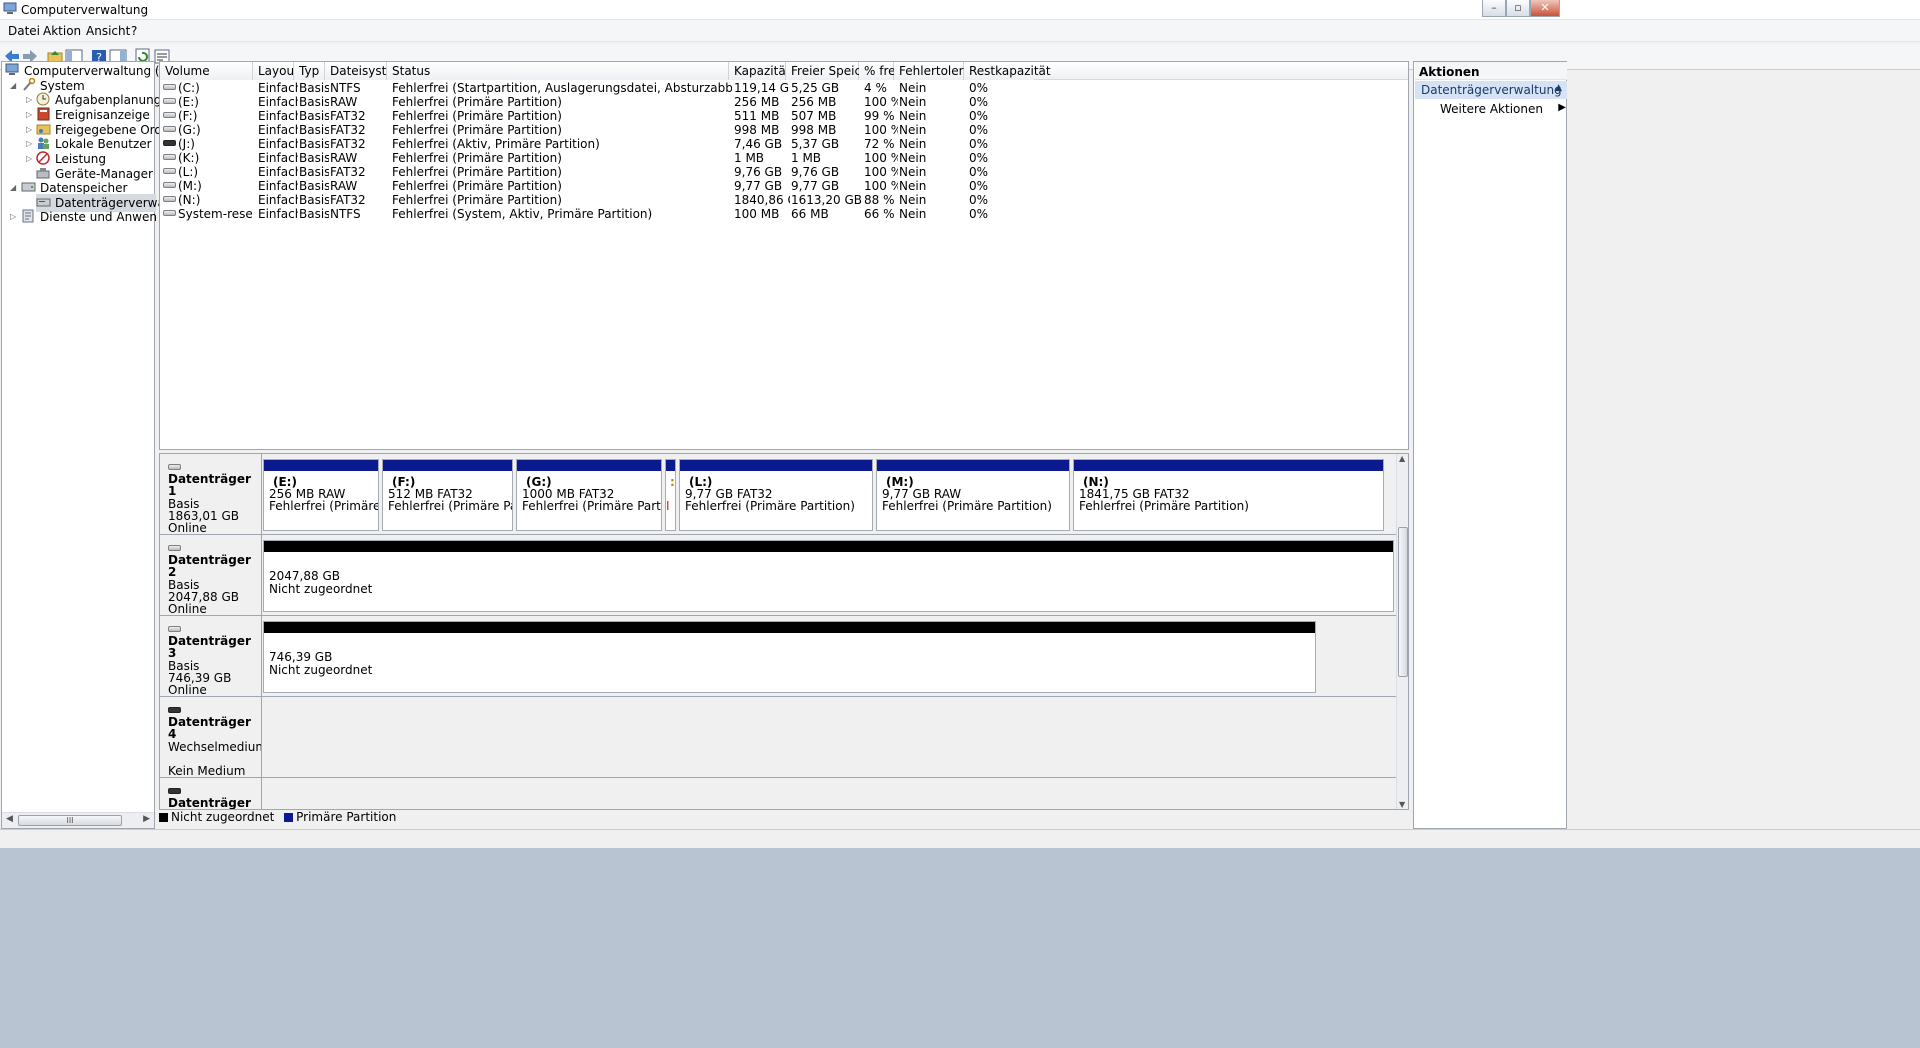  Describe the element at coordinates (13, 217) in the screenshot. I see `expand-dienste-icon: ▷` at that location.